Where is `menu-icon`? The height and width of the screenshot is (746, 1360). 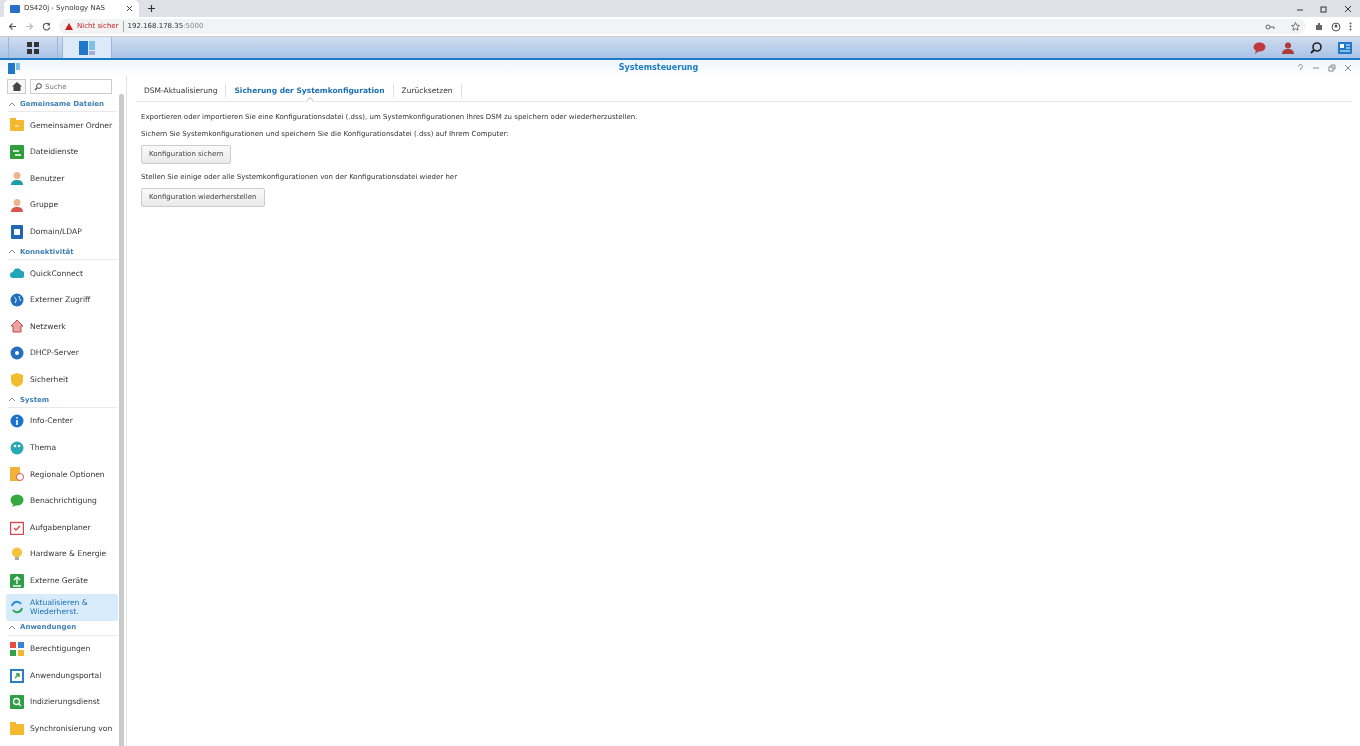 menu-icon is located at coordinates (1350, 26).